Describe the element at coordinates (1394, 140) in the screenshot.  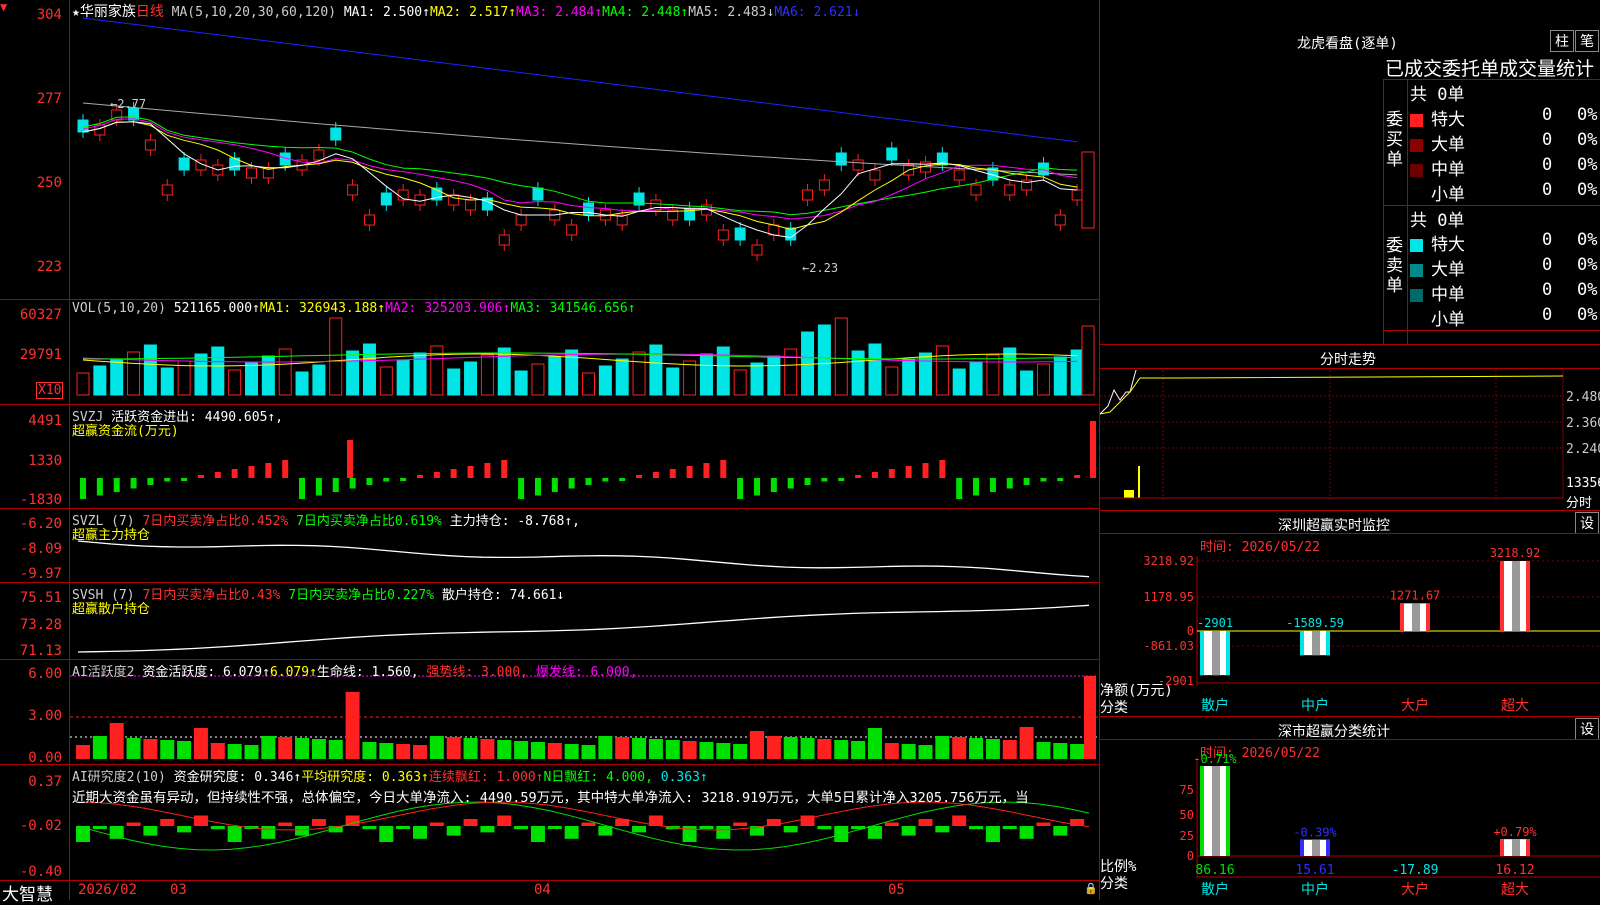
I see `buy-orders-label: 委买单` at that location.